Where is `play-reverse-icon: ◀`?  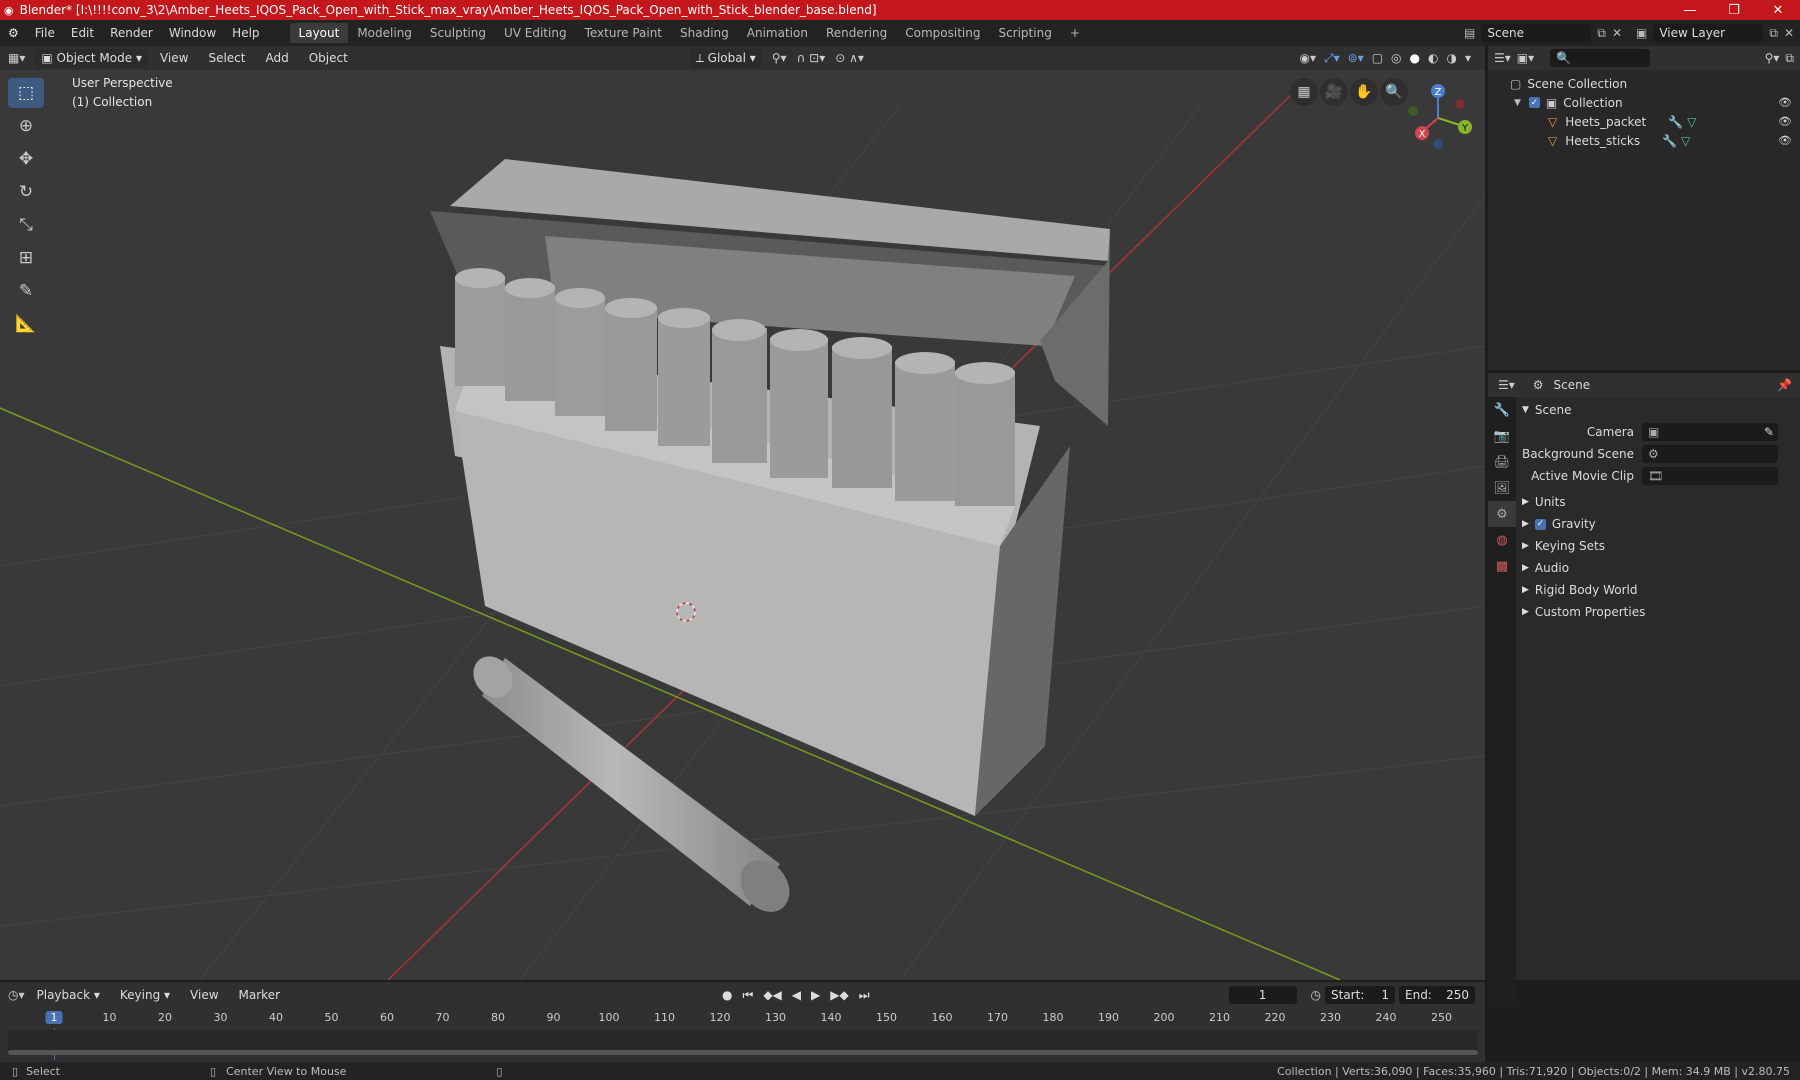 play-reverse-icon: ◀ is located at coordinates (796, 995).